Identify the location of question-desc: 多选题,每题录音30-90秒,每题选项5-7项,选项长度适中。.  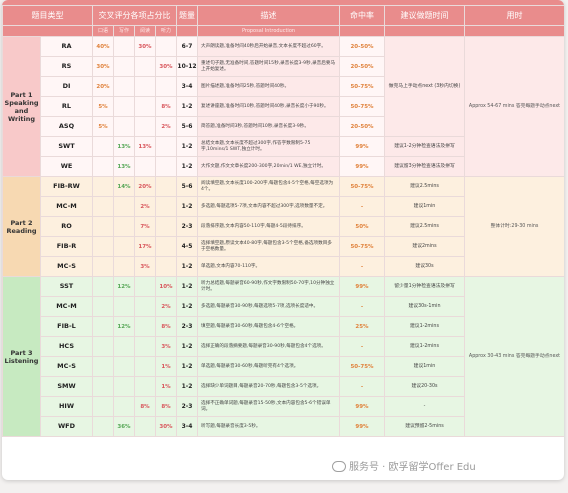
(268, 306).